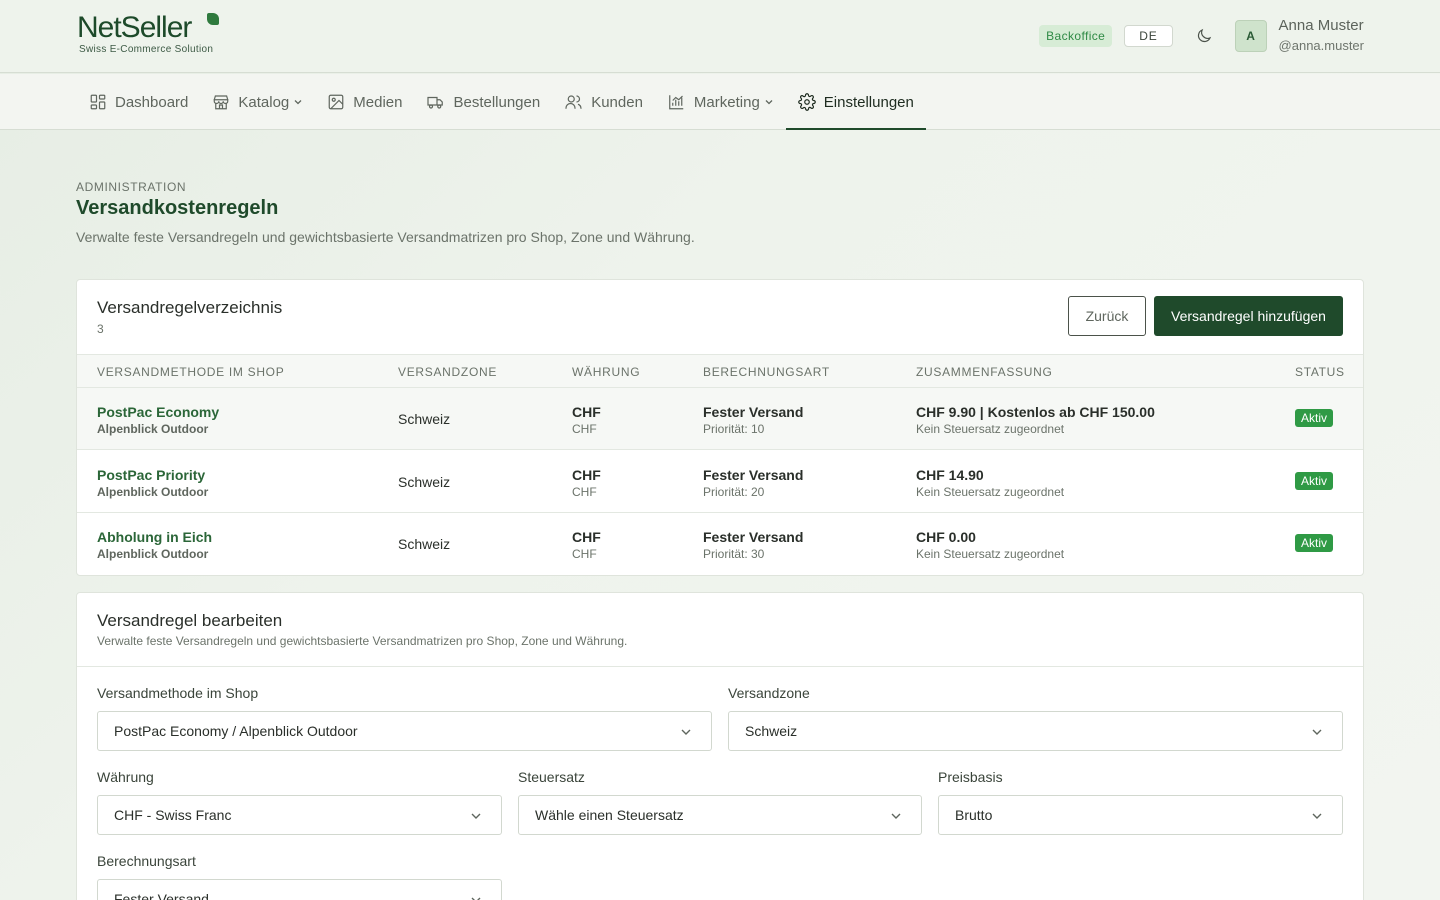  I want to click on calc-field-label: Berechnungsart, so click(146, 861).